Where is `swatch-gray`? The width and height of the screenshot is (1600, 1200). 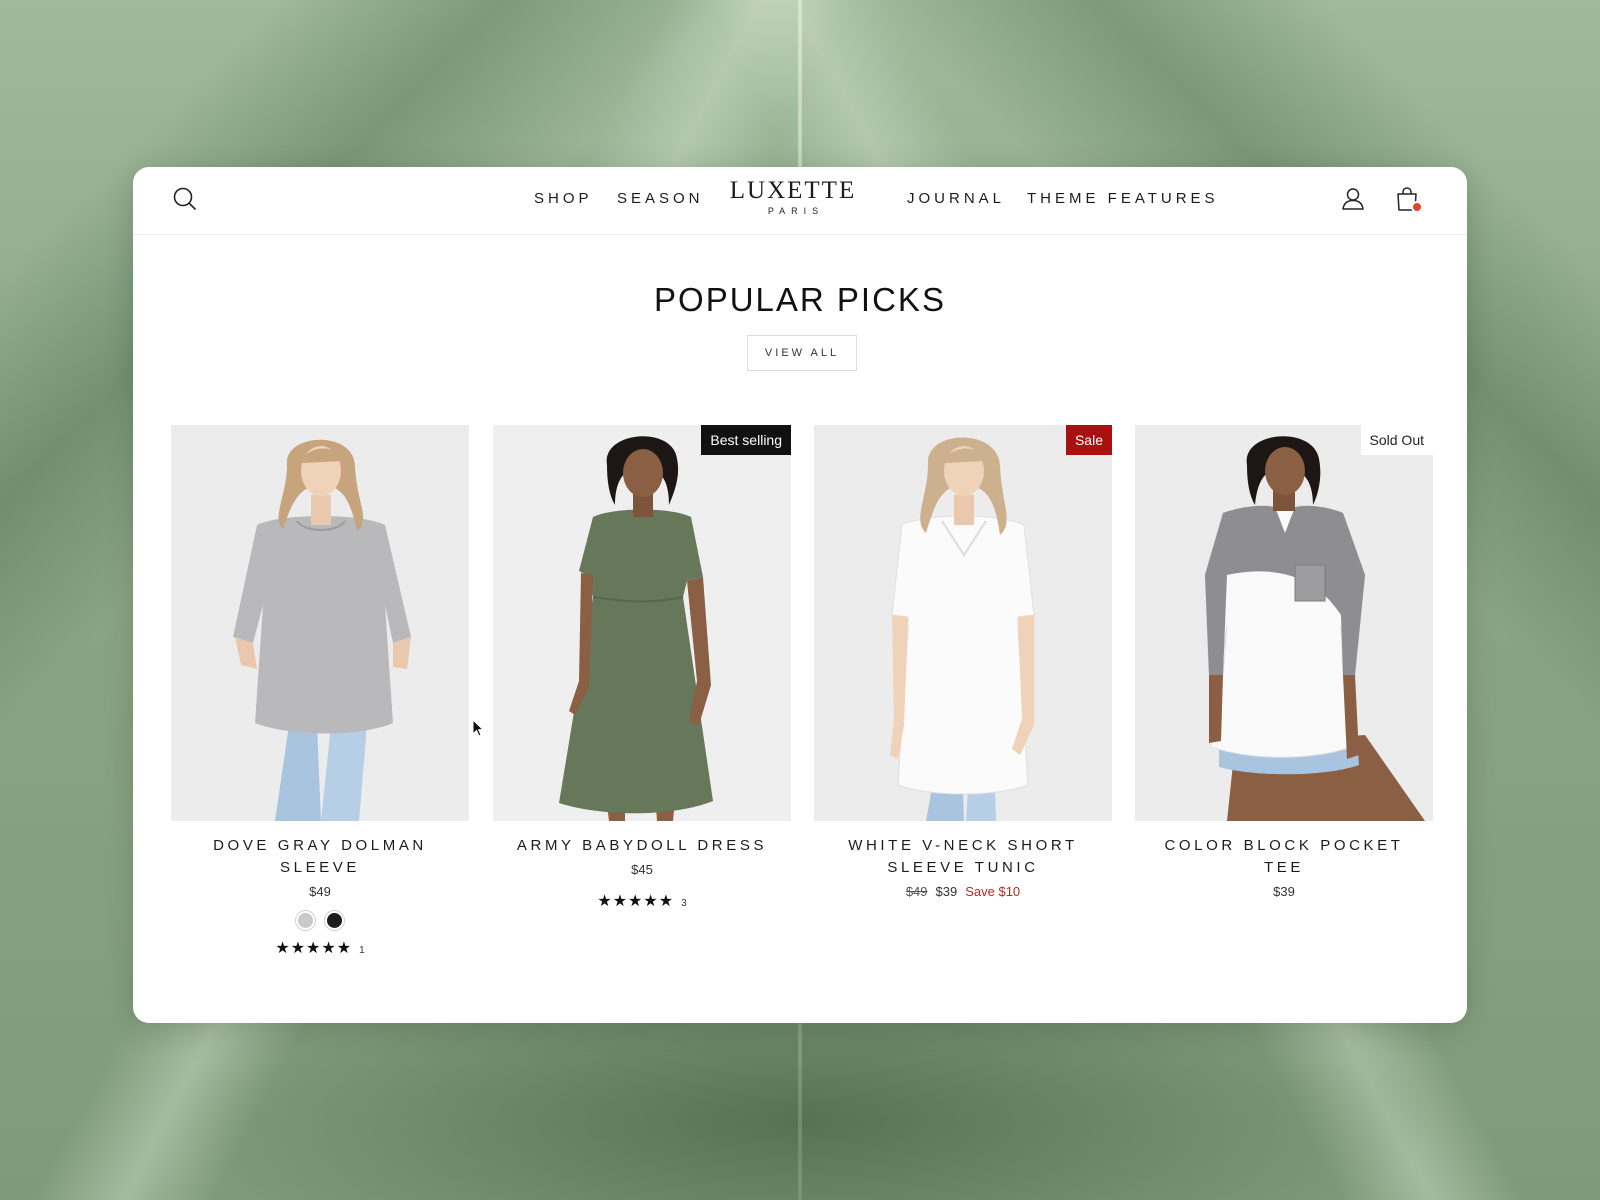 swatch-gray is located at coordinates (305, 920).